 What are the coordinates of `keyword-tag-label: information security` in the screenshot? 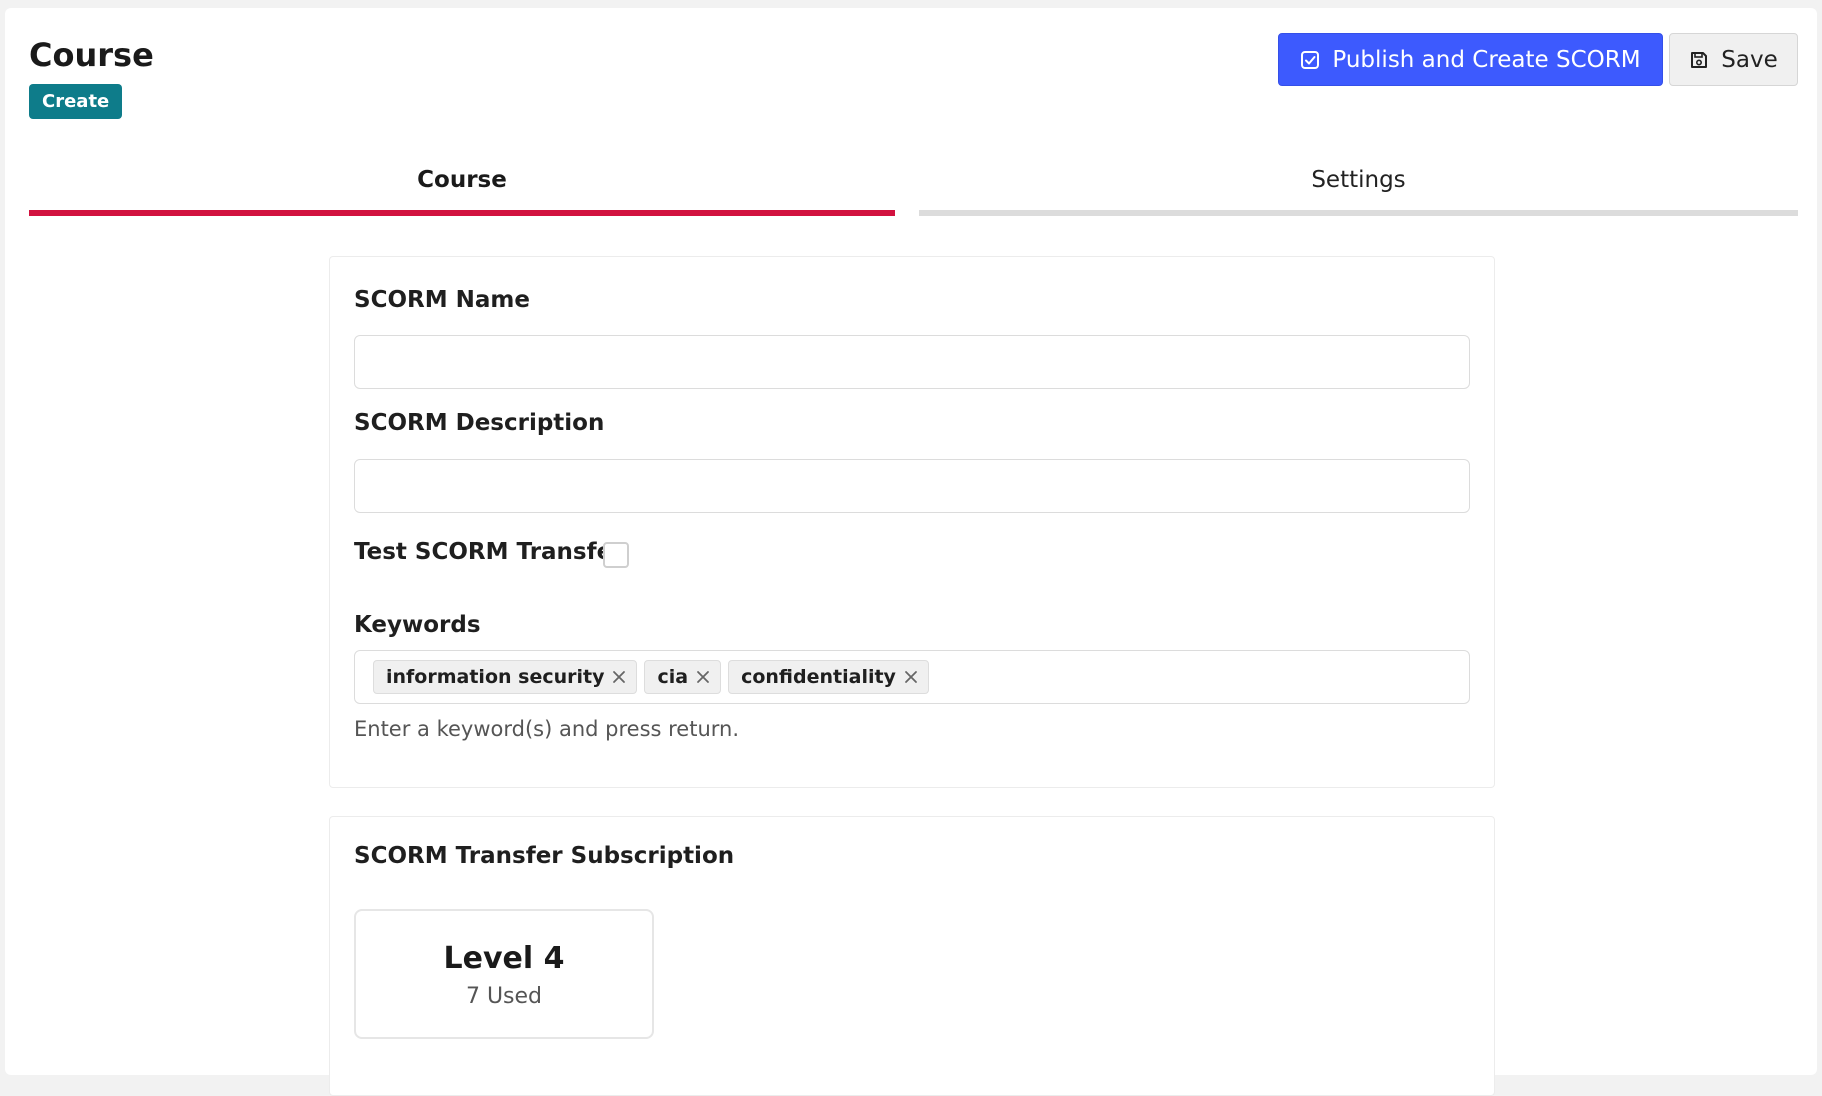 It's located at (495, 677).